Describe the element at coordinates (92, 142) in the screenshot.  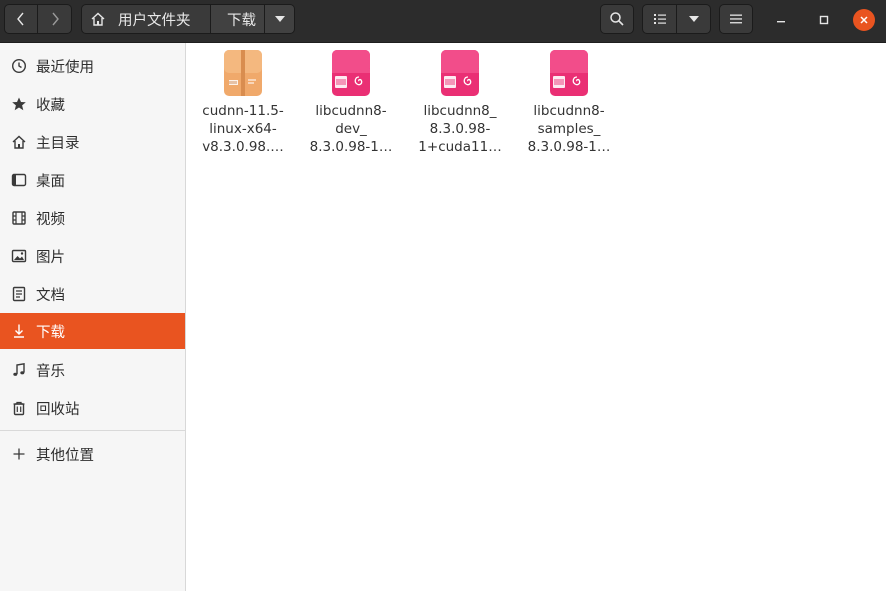
I see `sidebar-item-home: 主目录` at that location.